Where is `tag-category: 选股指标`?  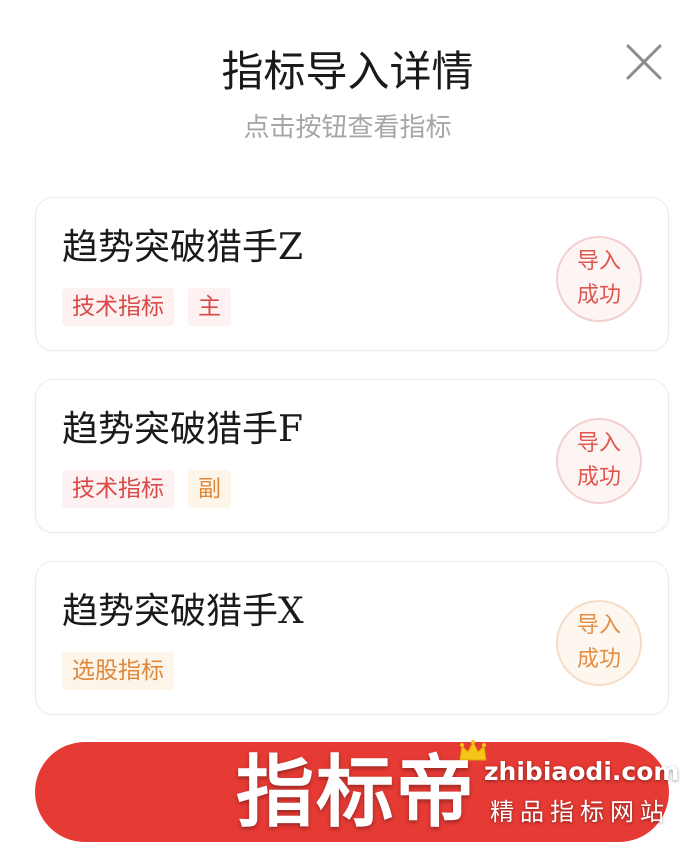
tag-category: 选股指标 is located at coordinates (118, 671).